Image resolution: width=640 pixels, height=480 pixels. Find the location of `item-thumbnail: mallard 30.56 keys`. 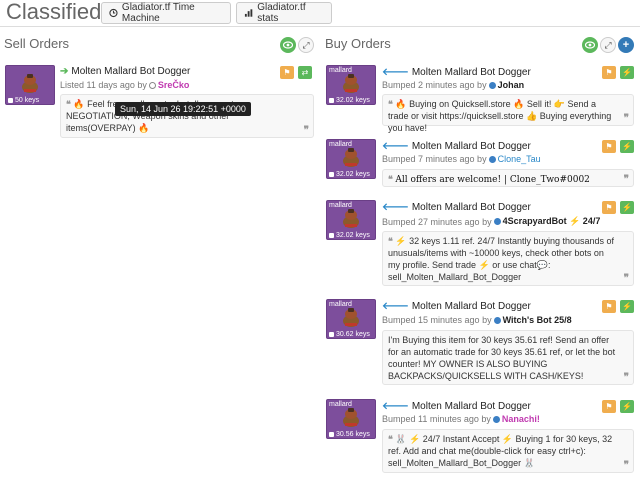

item-thumbnail: mallard 30.56 keys is located at coordinates (351, 419).